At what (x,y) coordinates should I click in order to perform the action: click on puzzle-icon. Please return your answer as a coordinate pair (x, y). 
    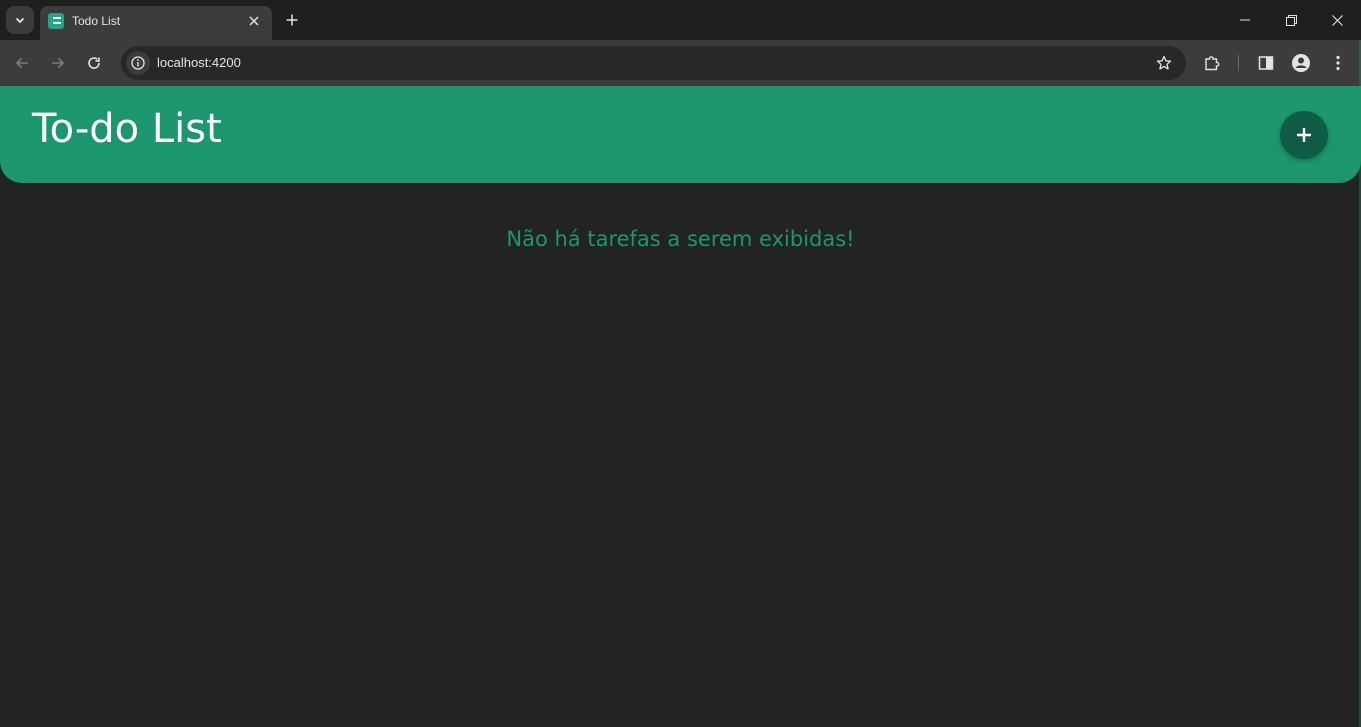
    Looking at the image, I should click on (1212, 63).